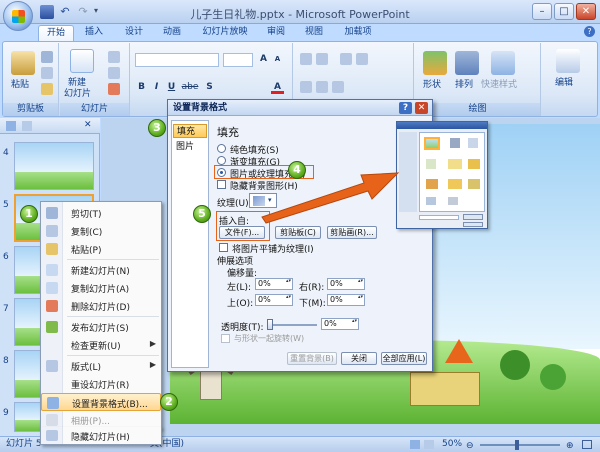 Image resolution: width=600 pixels, height=452 pixels. I want to click on shapes-icon, so click(435, 63).